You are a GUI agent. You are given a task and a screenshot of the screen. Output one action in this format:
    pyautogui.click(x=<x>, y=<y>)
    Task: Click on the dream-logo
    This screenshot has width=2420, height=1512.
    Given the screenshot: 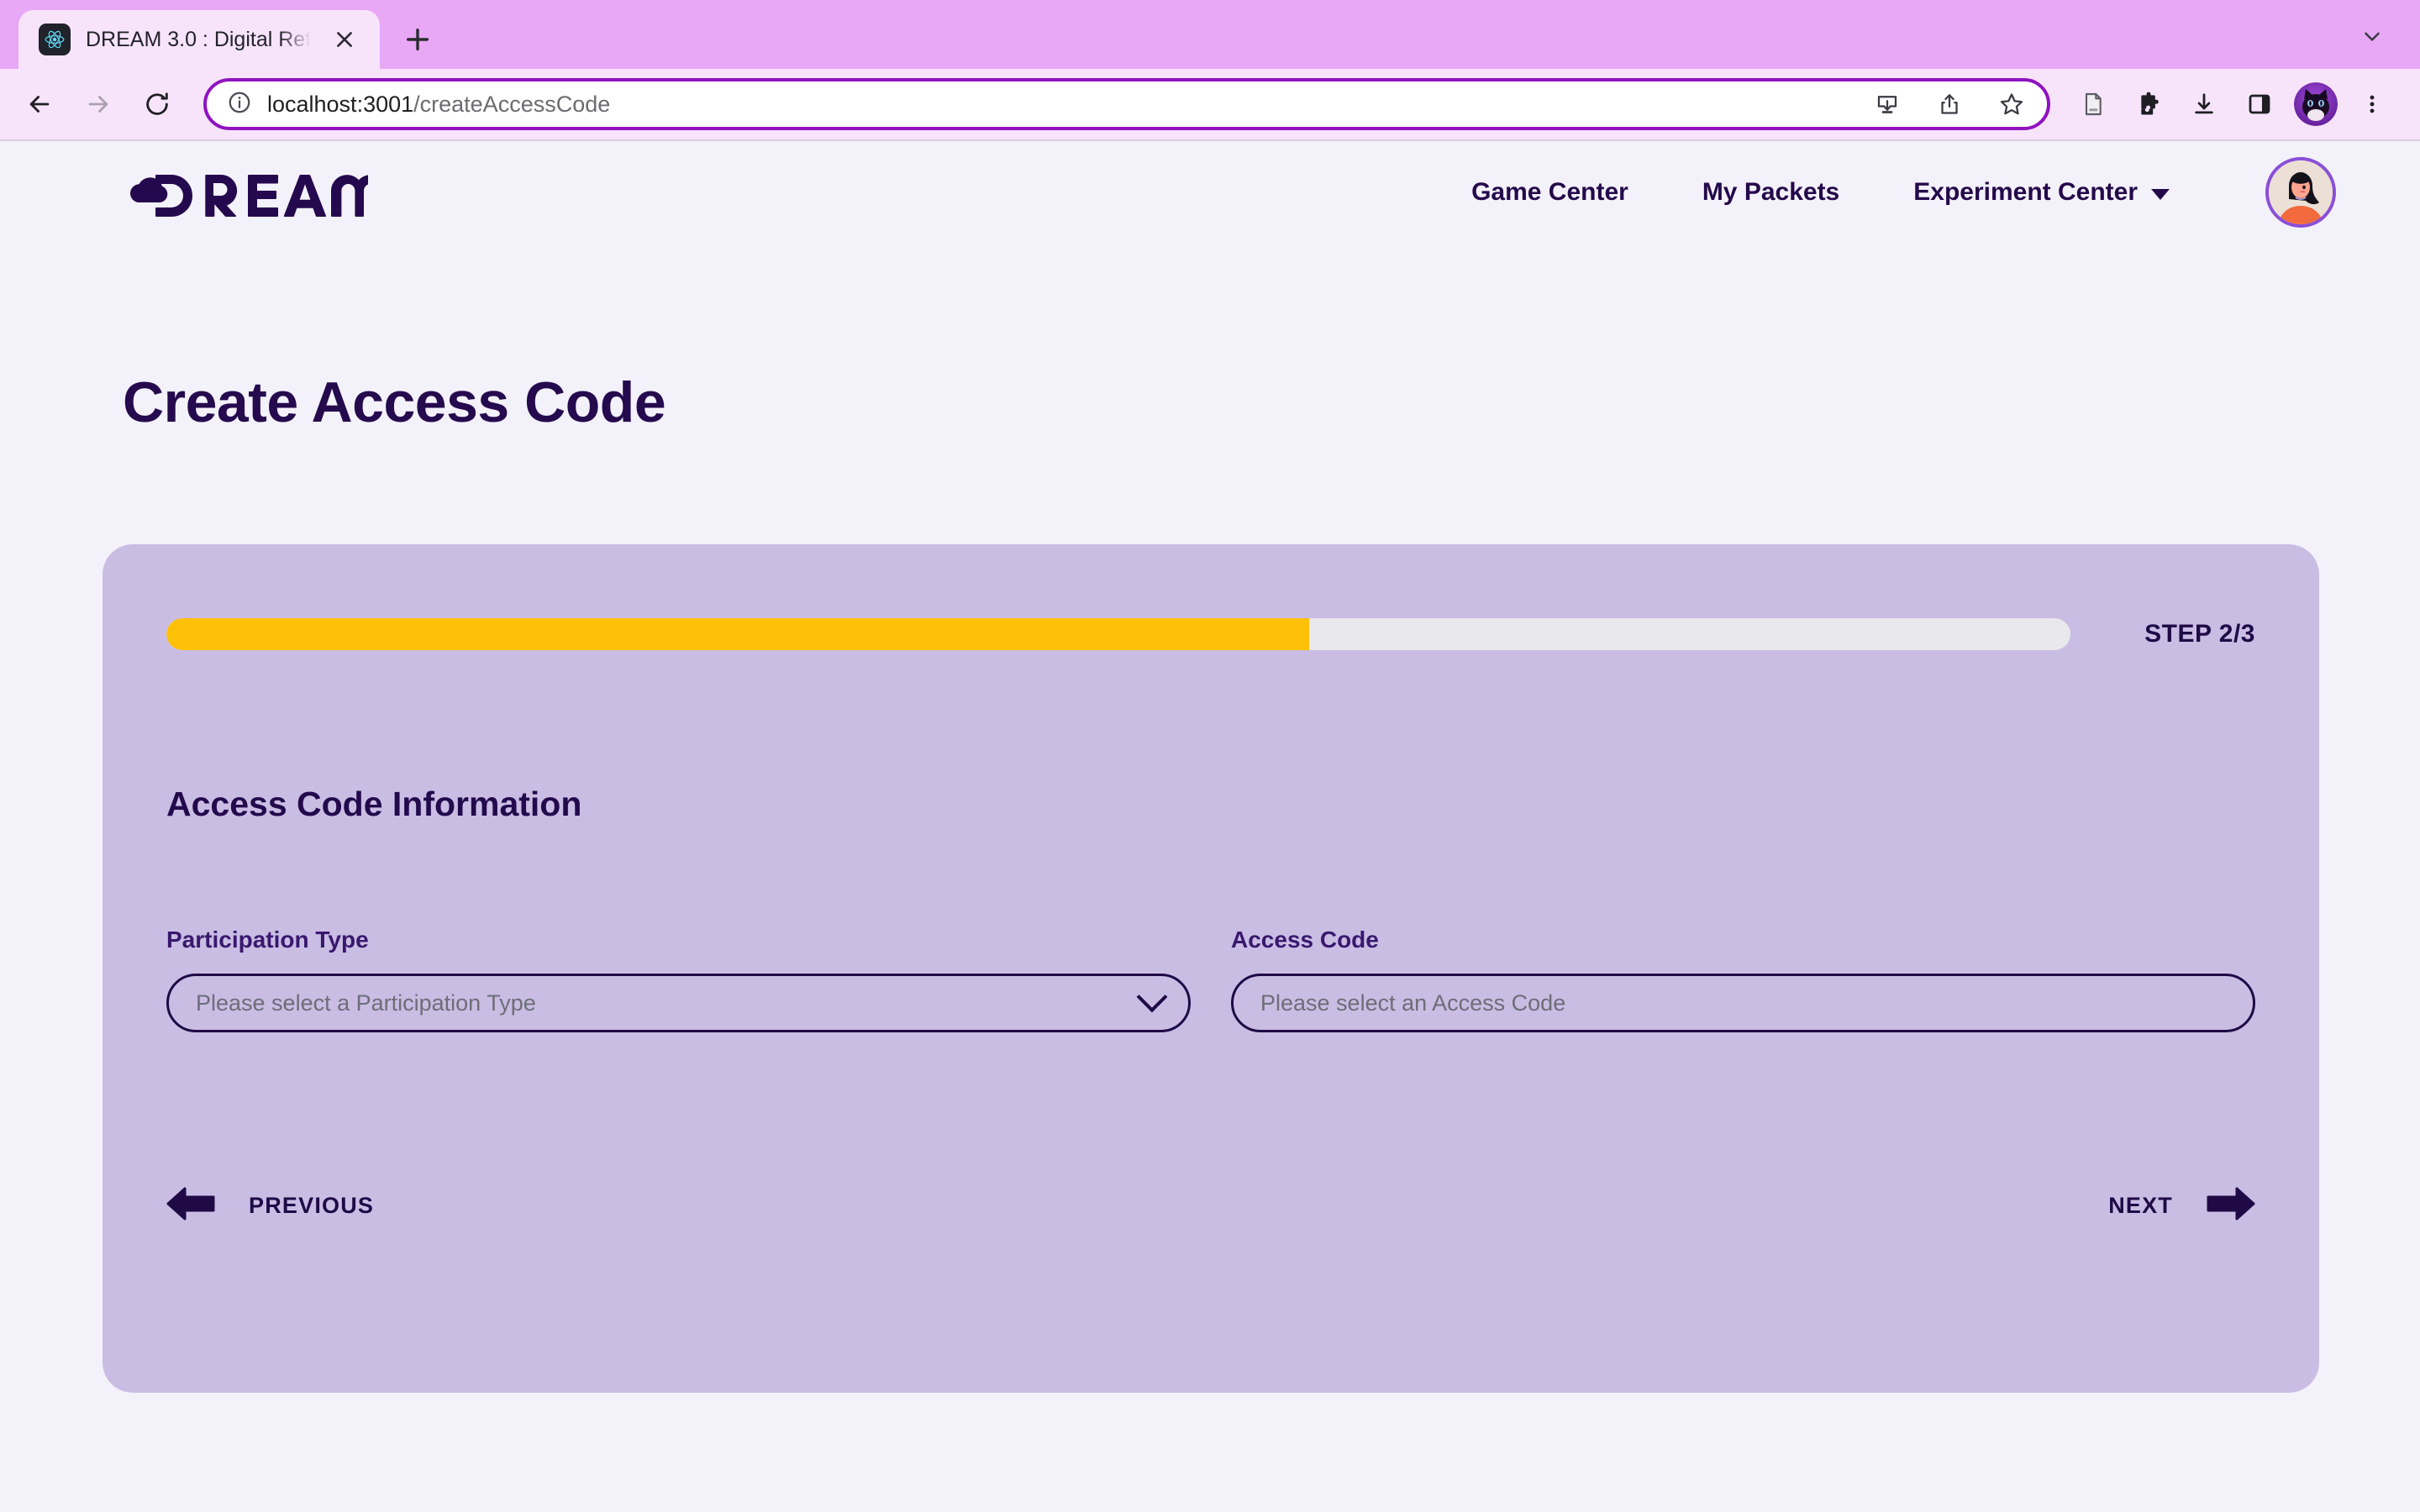 What is the action you would take?
    pyautogui.click(x=246, y=192)
    